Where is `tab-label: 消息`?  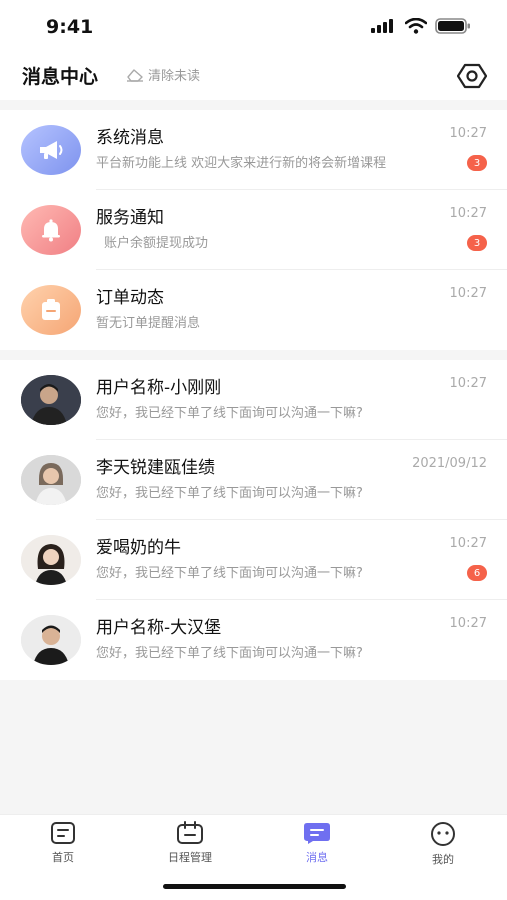 tab-label: 消息 is located at coordinates (317, 857).